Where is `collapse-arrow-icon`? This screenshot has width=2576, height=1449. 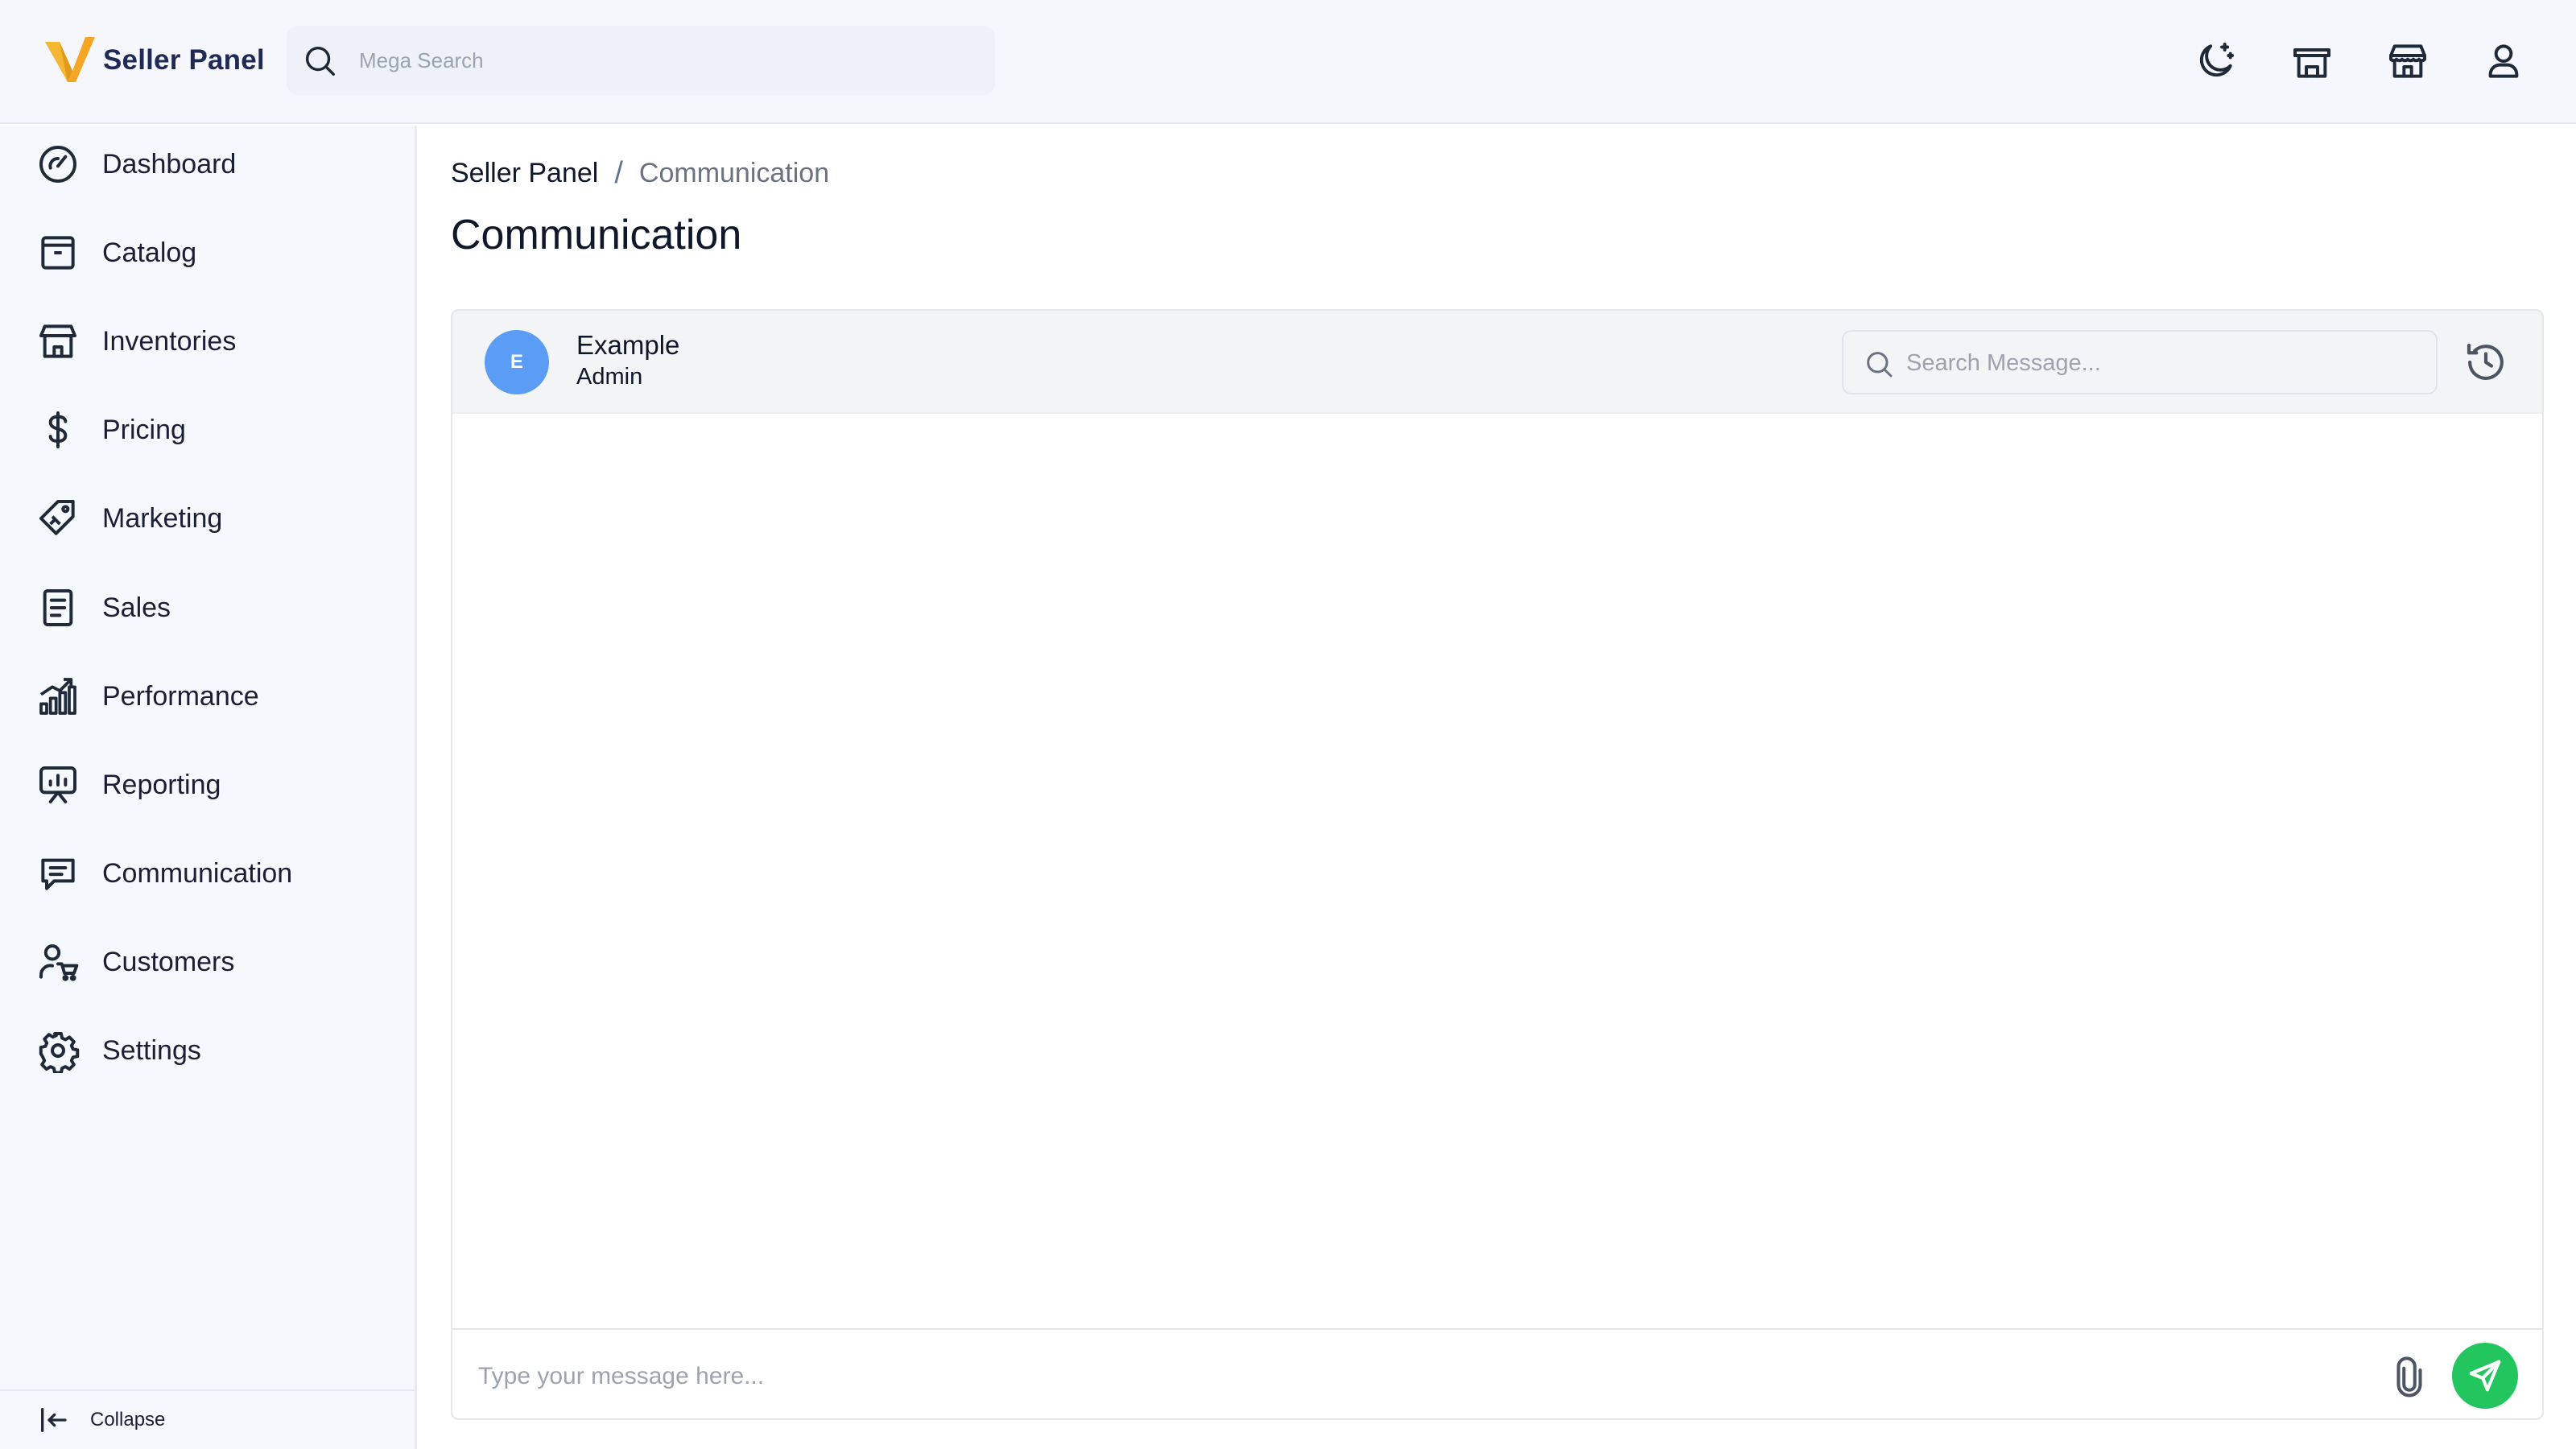 collapse-arrow-icon is located at coordinates (54, 1420).